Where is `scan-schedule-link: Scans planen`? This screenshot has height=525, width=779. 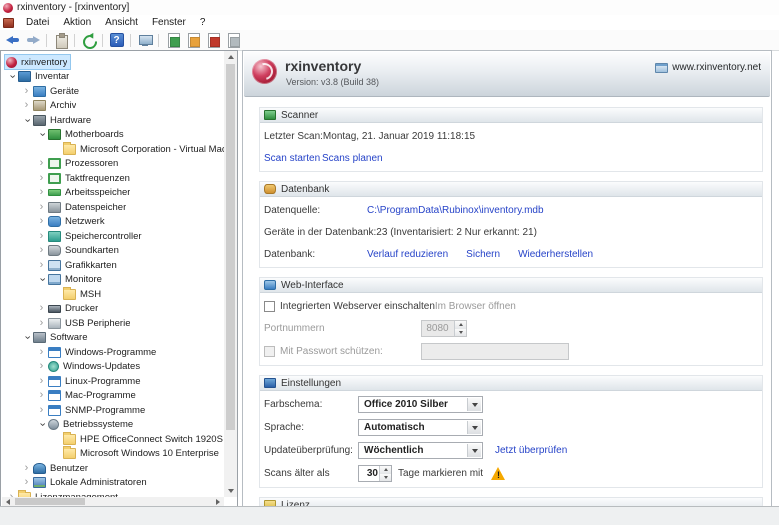 scan-schedule-link: Scans planen is located at coordinates (352, 158).